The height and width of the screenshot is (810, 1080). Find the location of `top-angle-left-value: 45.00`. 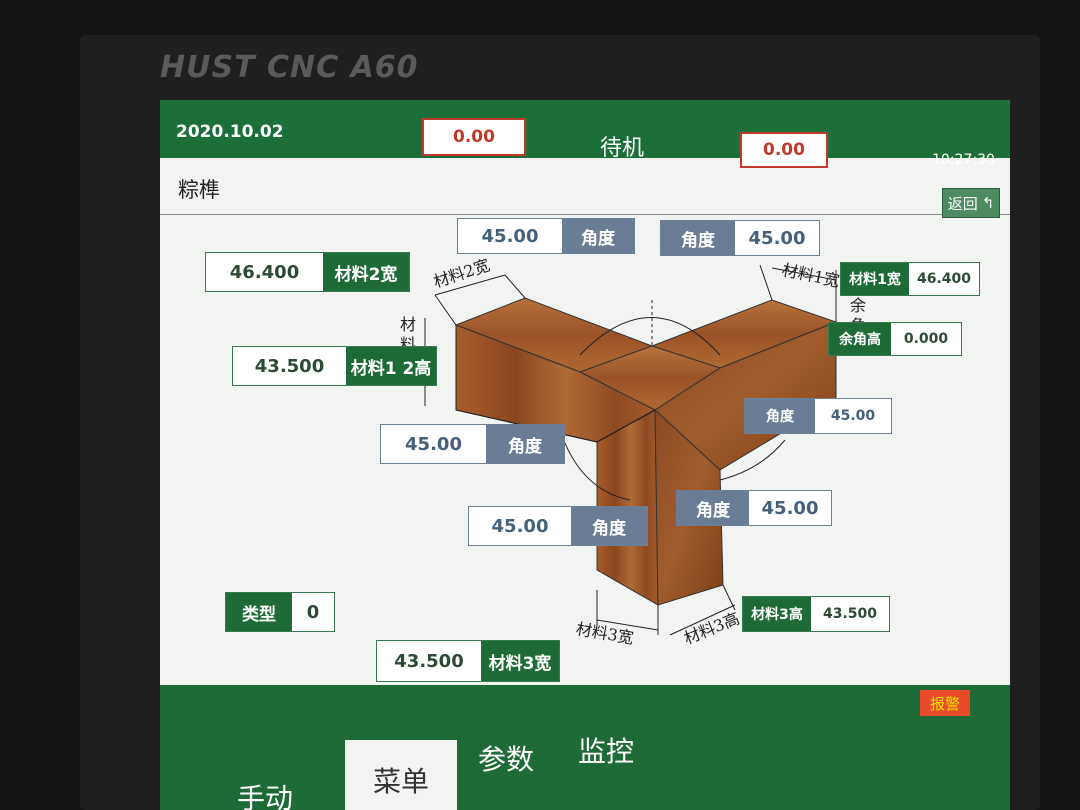

top-angle-left-value: 45.00 is located at coordinates (510, 236).